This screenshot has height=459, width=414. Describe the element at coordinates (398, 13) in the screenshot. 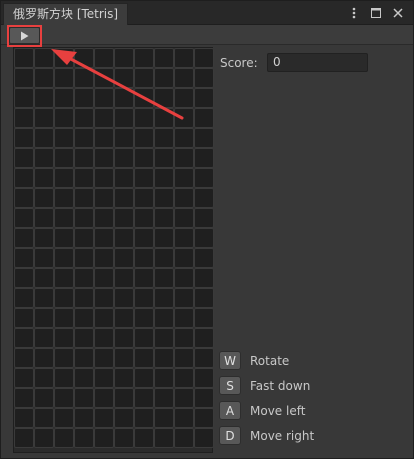

I see `close-icon` at that location.